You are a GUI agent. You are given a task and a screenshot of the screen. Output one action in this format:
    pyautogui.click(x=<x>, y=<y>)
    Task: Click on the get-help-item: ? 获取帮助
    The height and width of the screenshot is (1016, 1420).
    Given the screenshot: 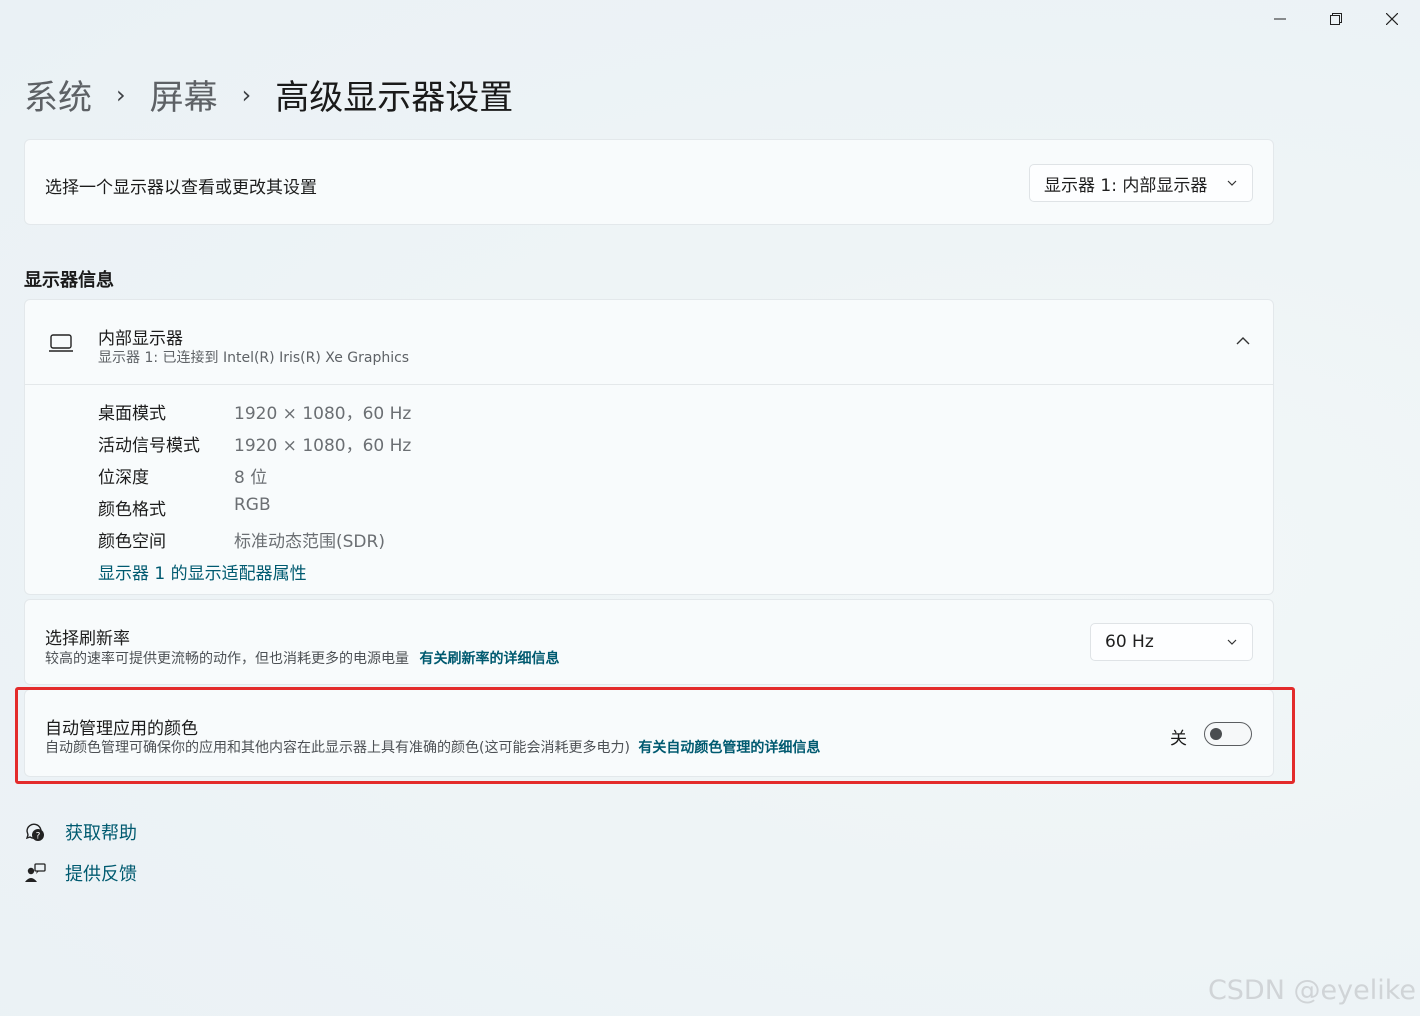 What is the action you would take?
    pyautogui.click(x=80, y=832)
    